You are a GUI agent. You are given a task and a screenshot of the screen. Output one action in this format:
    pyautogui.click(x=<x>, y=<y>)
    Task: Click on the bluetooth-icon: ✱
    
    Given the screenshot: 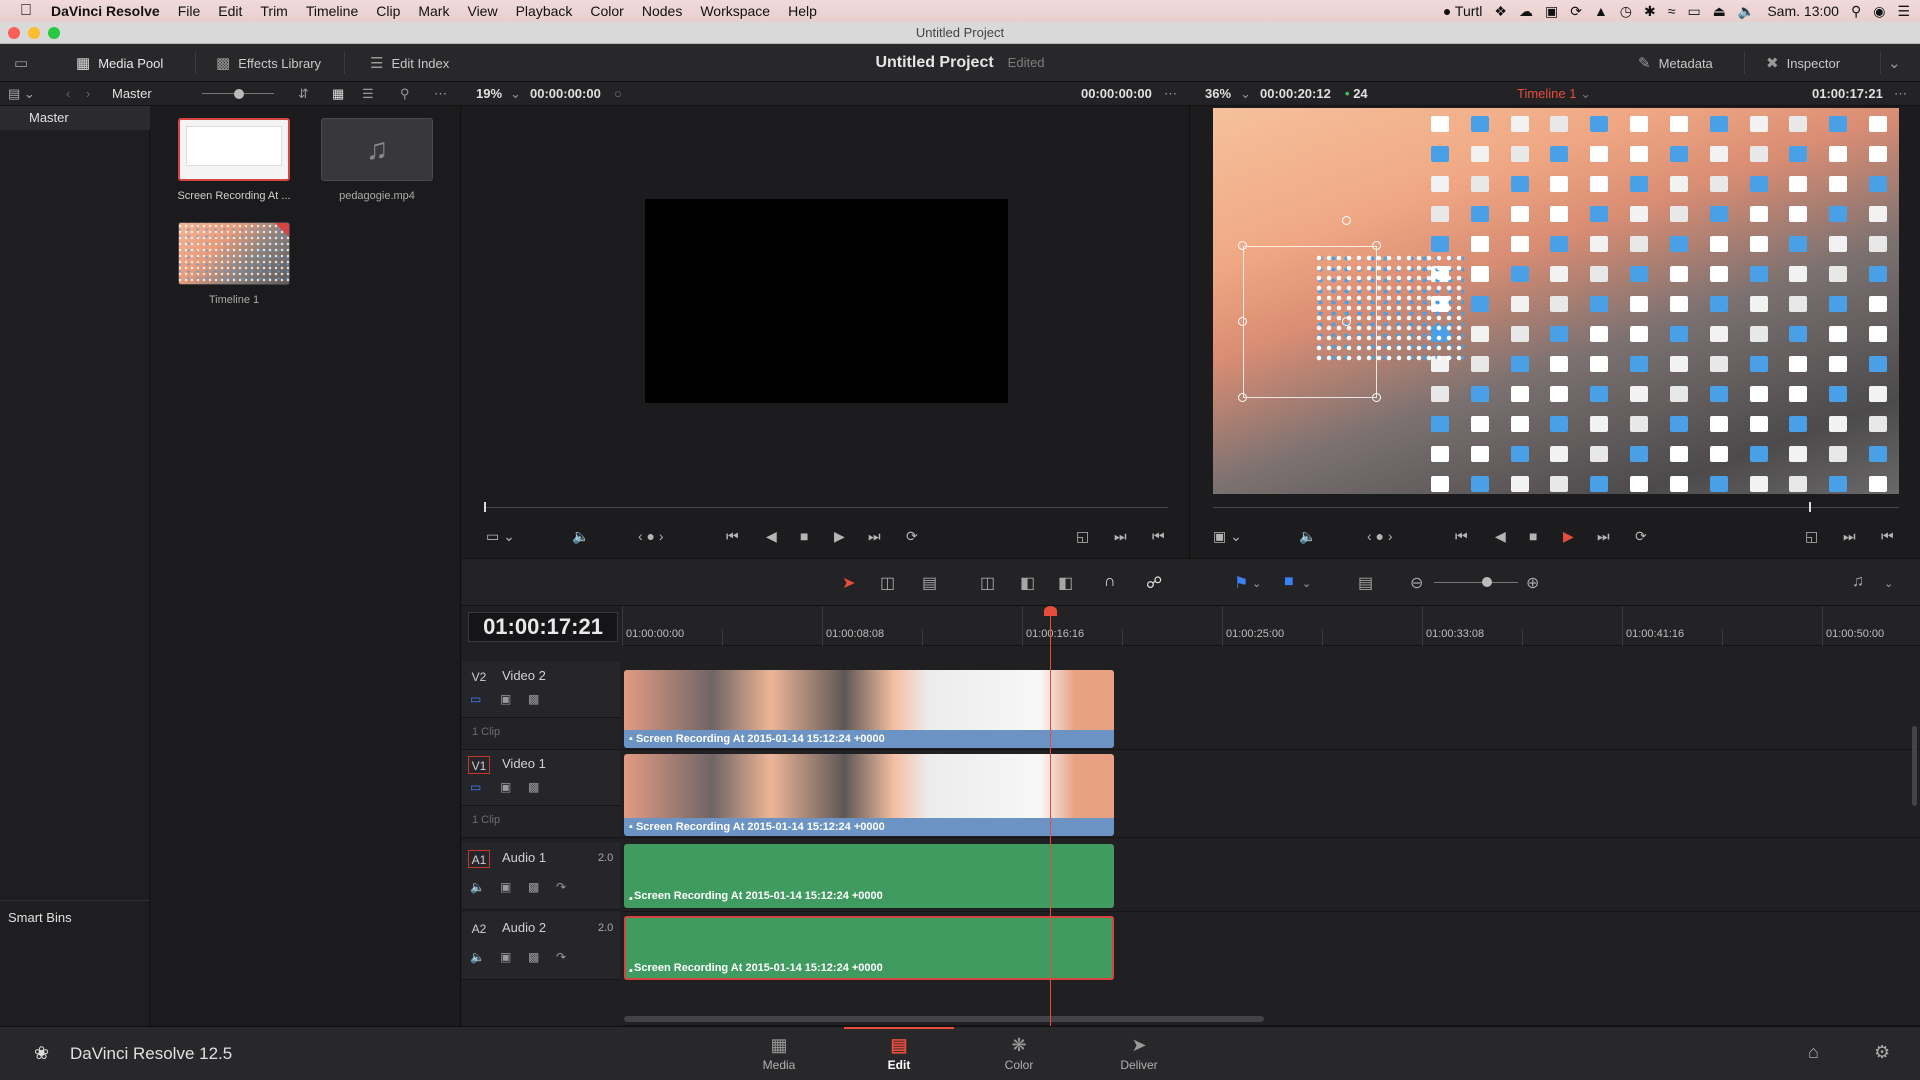 What is the action you would take?
    pyautogui.click(x=1650, y=11)
    